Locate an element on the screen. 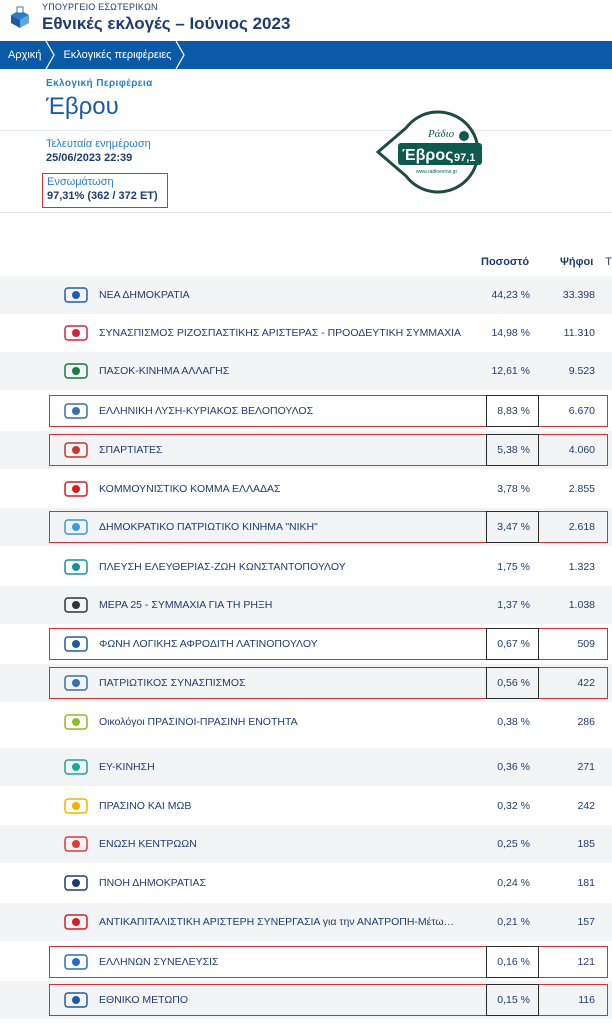 The height and width of the screenshot is (1024, 612). party-name: ΠΛΕΥΣΗ ΕΛΕΥΘΕΡΙΑΣ-ΖΩΗ ΚΩΝΣΤΑΝΤΟΠΟΥΛΟΥ is located at coordinates (222, 567).